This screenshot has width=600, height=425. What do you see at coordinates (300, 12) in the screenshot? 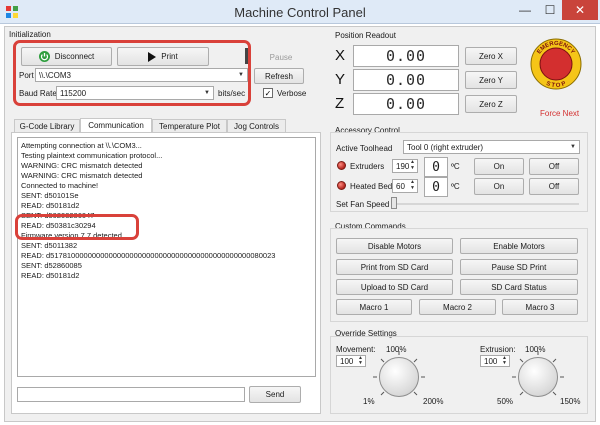
I see `window-title: Machine Control Panel` at bounding box center [300, 12].